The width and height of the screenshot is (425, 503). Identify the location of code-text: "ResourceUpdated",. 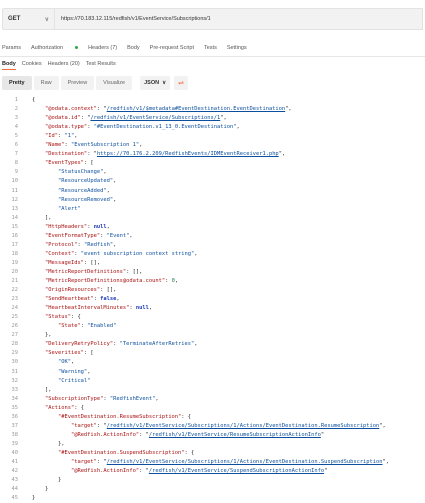
(87, 181).